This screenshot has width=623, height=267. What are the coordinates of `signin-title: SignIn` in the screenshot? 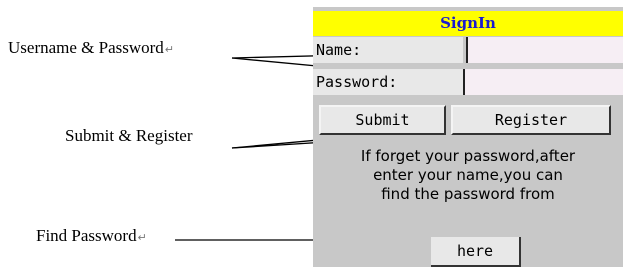 It's located at (468, 23).